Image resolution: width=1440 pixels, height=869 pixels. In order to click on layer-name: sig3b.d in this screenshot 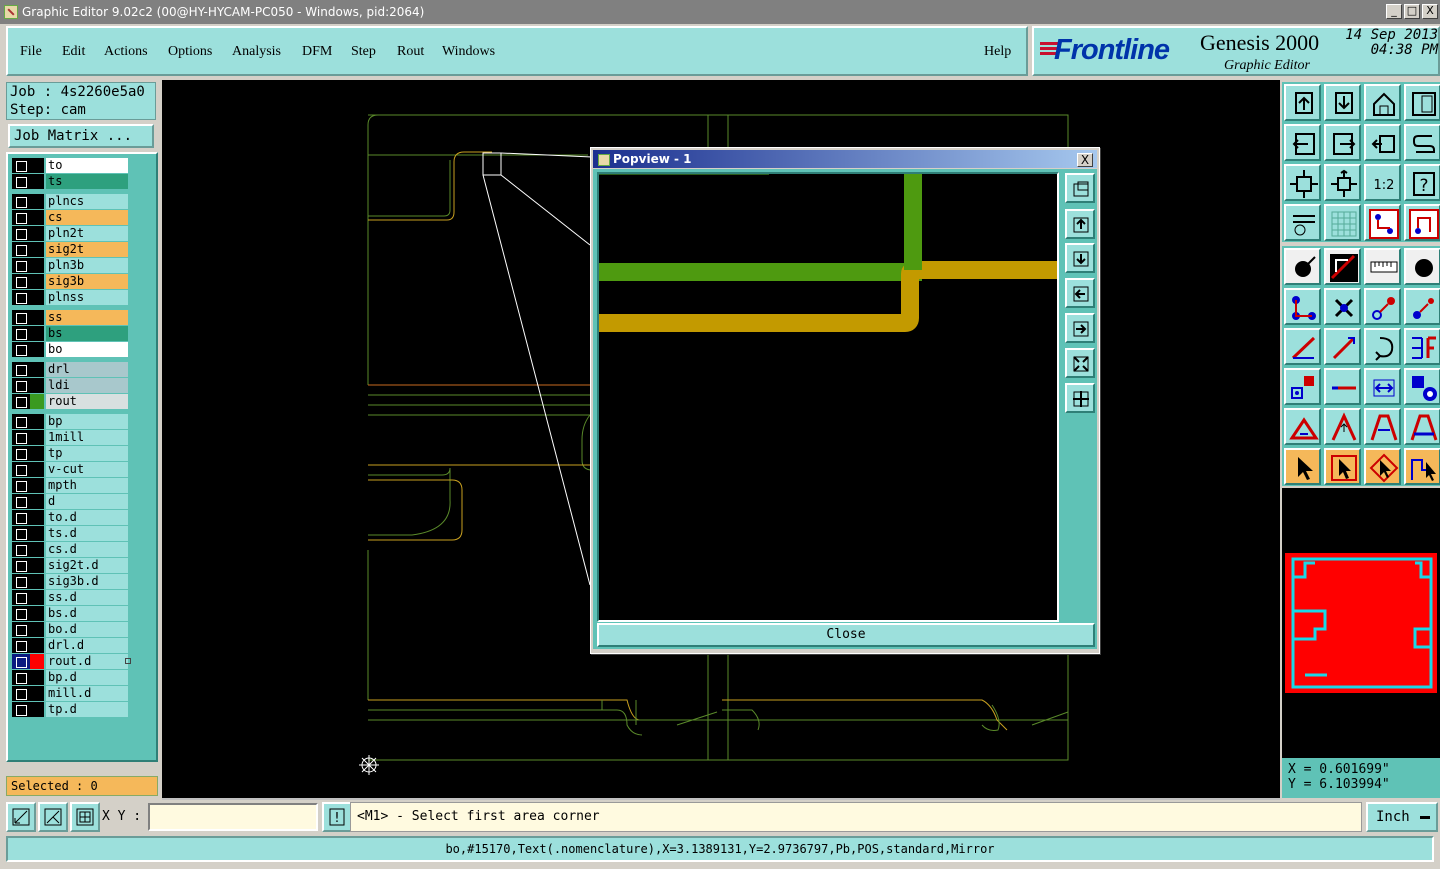, I will do `click(87, 581)`.